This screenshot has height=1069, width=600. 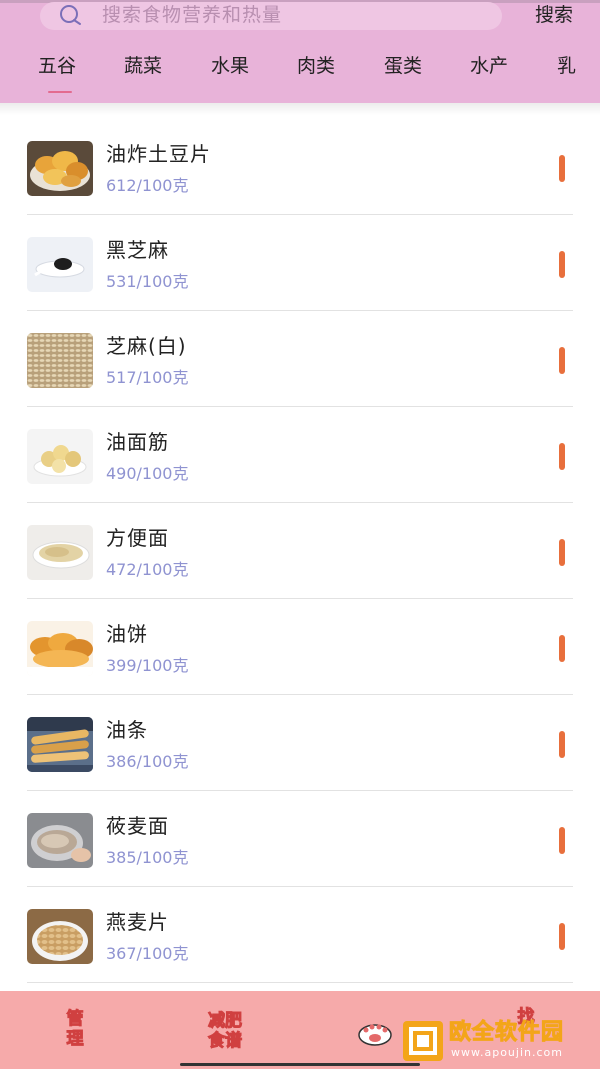 I want to click on home-indicator, so click(x=300, y=1064).